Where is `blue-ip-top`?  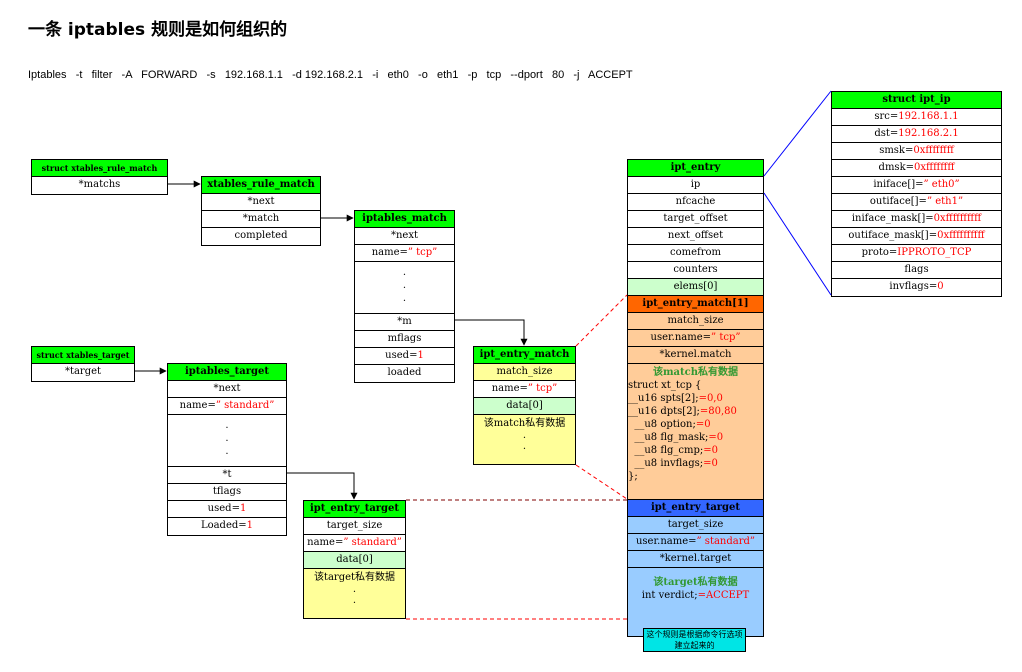
blue-ip-top is located at coordinates (797, 133).